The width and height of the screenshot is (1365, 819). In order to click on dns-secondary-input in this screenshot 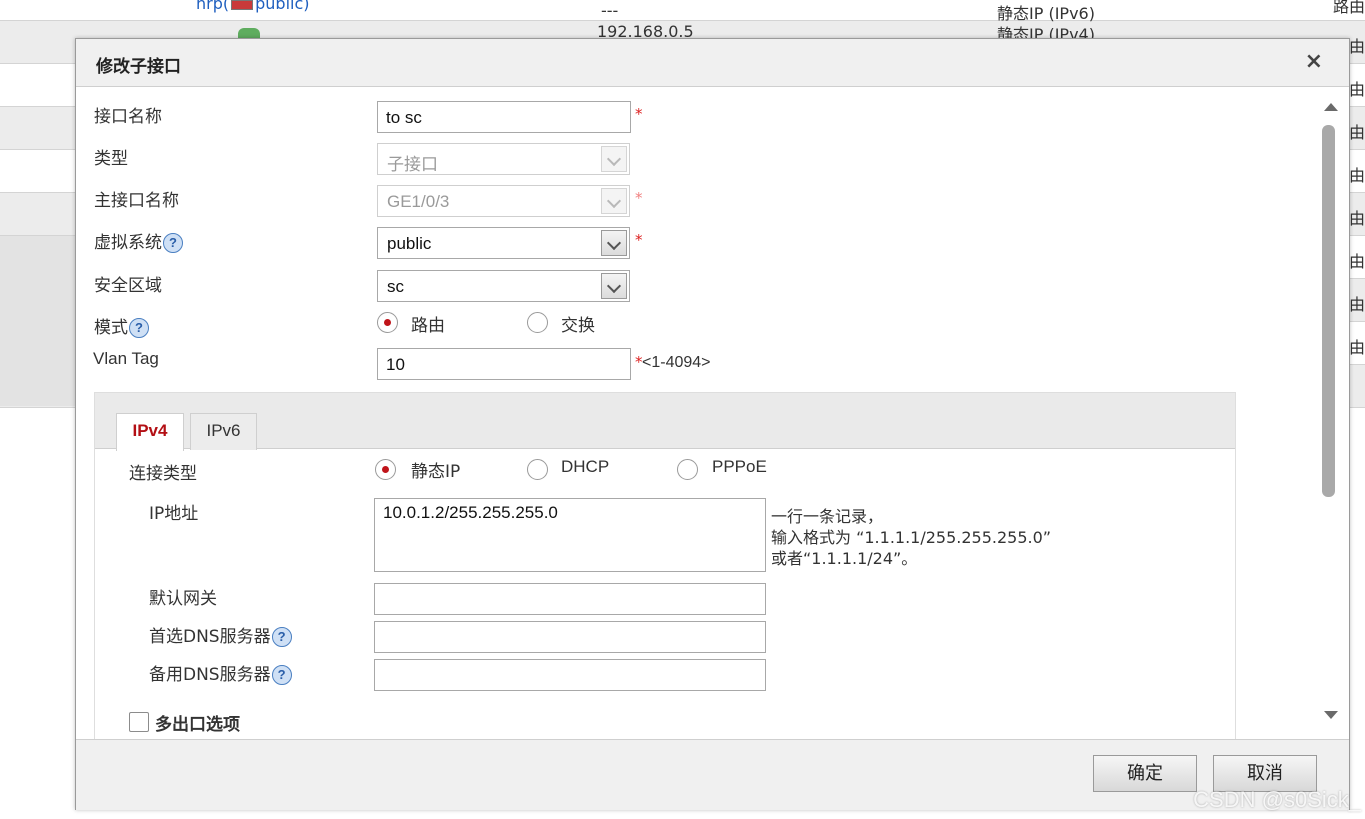, I will do `click(570, 675)`.